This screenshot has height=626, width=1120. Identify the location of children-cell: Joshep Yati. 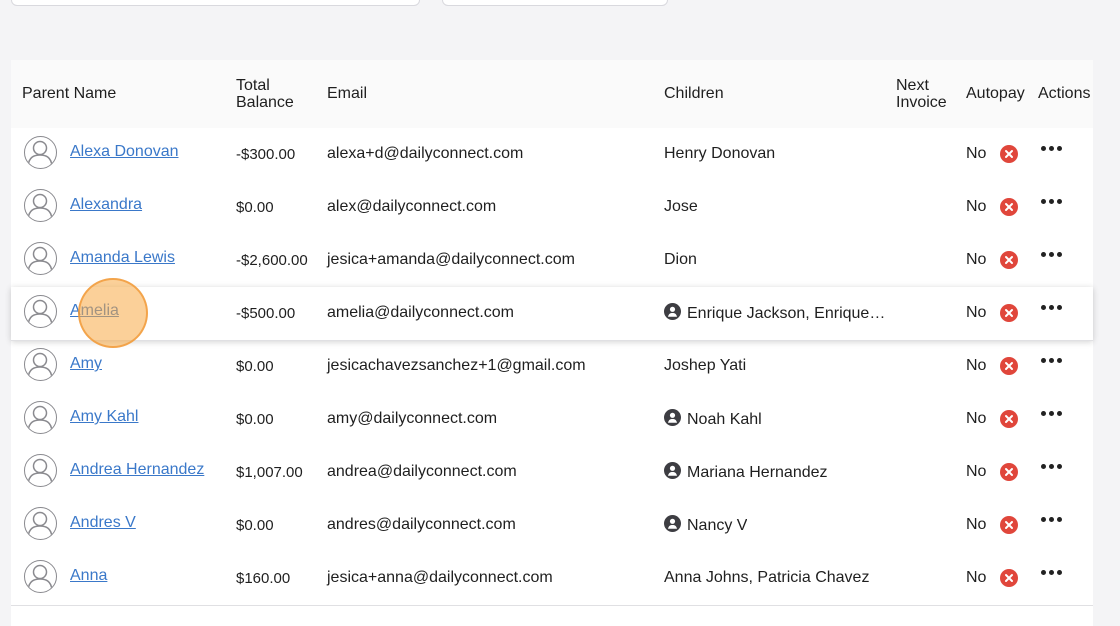
(705, 366).